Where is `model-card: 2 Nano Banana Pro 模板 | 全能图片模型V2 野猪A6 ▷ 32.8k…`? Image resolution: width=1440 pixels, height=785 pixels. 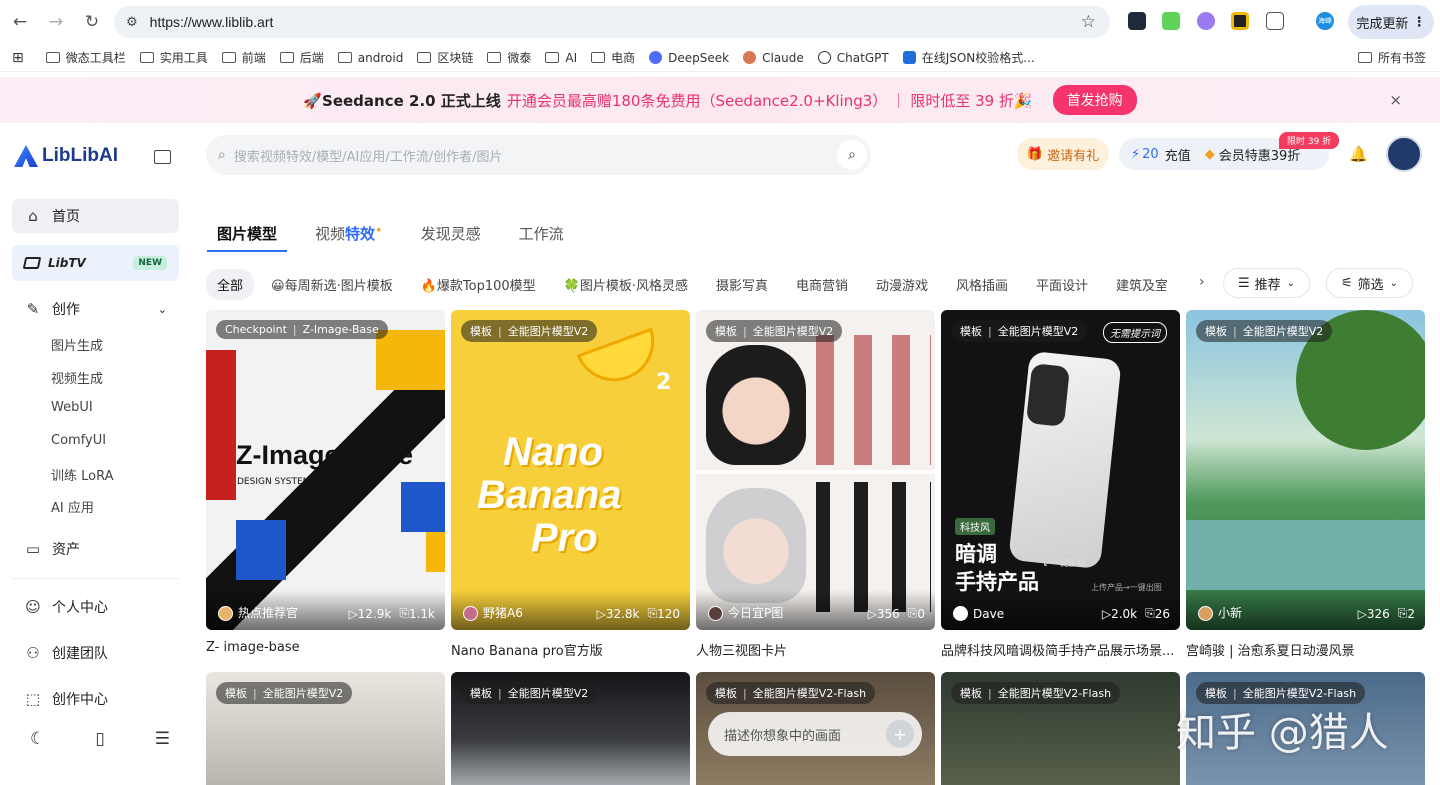 model-card: 2 Nano Banana Pro 模板 | 全能图片模型V2 野猪A6 ▷ 32.8k… is located at coordinates (570, 470).